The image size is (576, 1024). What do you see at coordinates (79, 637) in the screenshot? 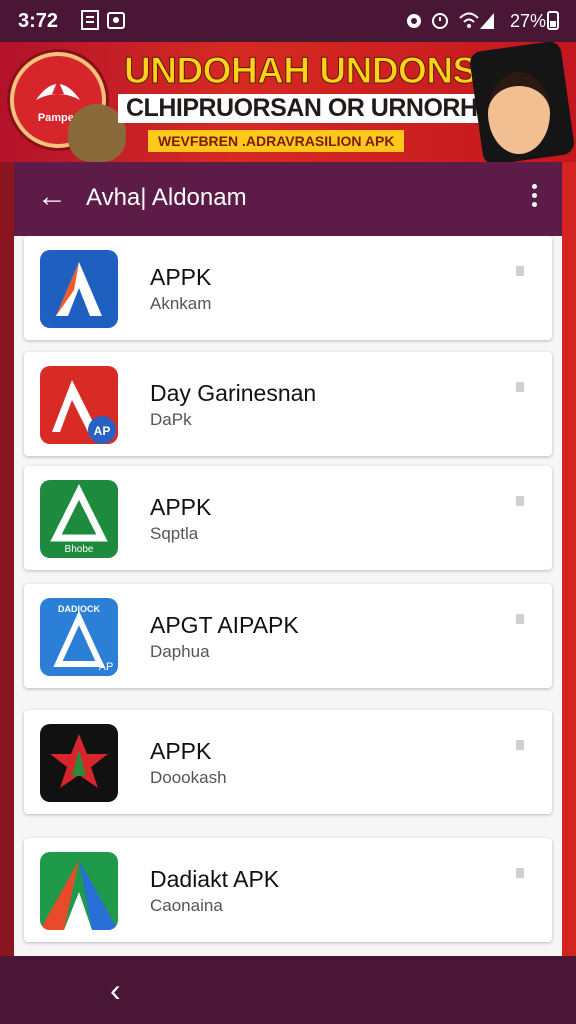
I see `app-icon: DADIOCK AP` at bounding box center [79, 637].